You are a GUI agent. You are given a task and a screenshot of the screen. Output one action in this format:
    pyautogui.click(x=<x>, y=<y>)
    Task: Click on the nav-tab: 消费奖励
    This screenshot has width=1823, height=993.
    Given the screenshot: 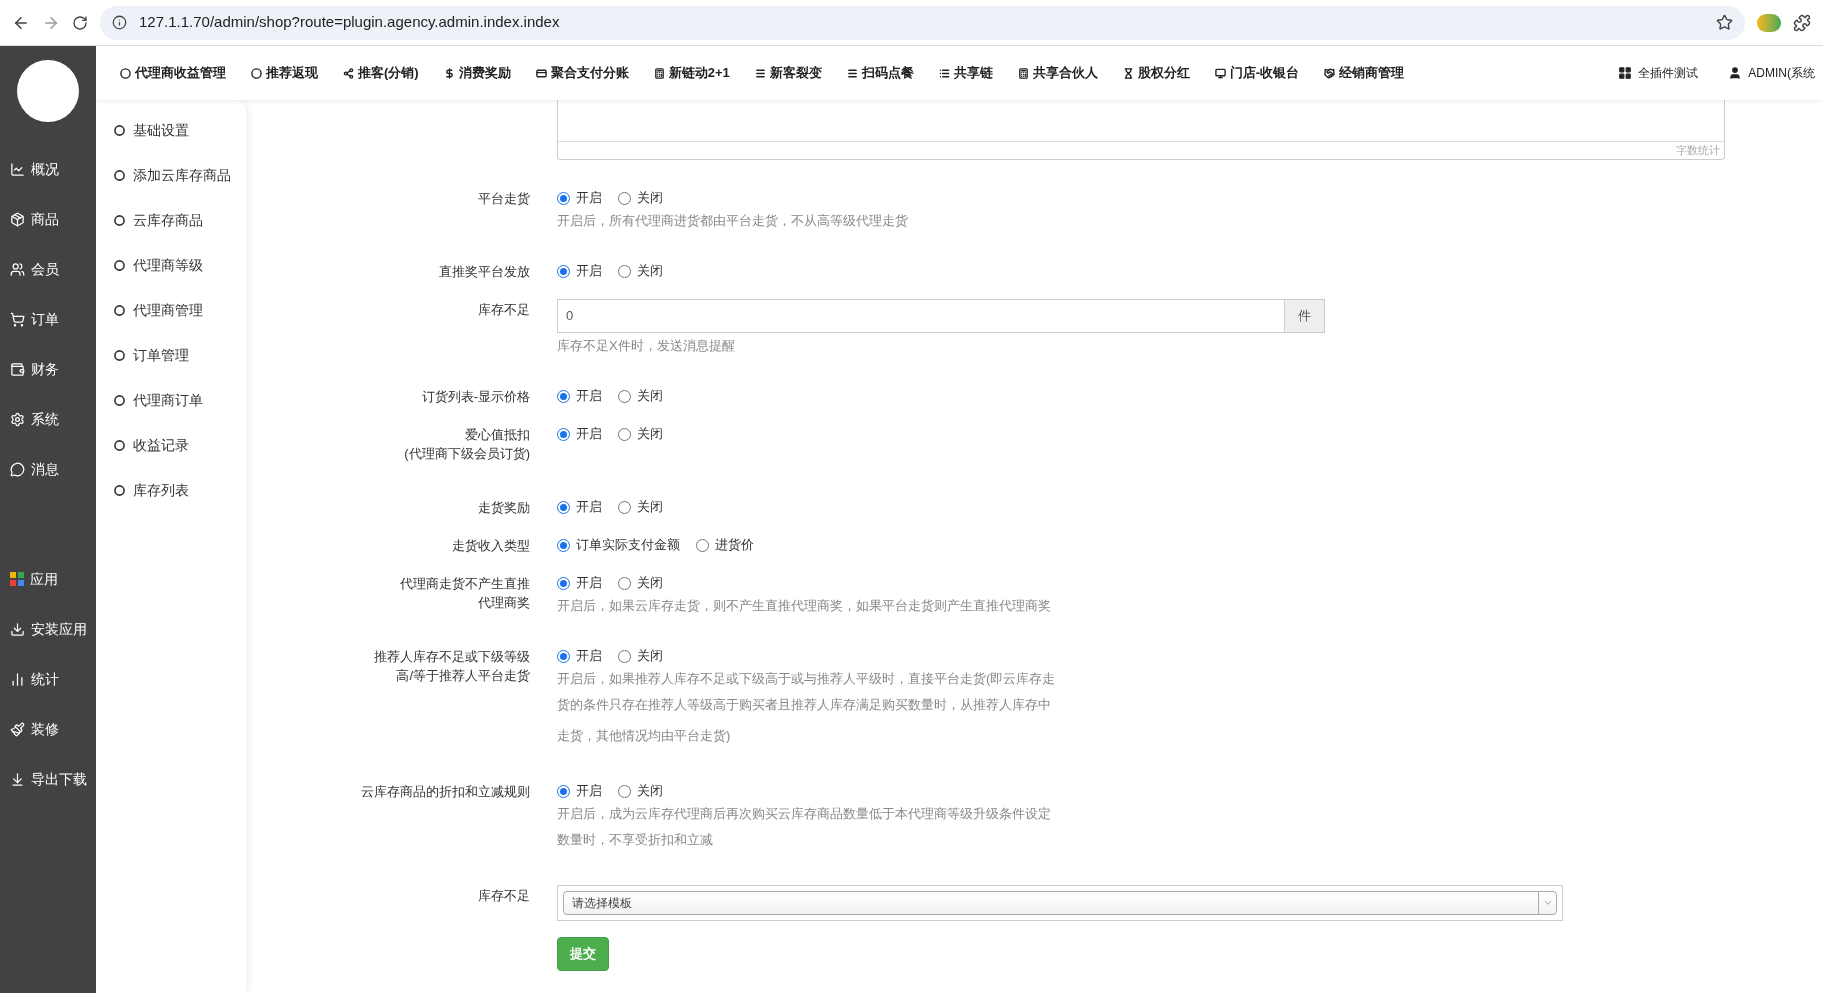 What is the action you would take?
    pyautogui.click(x=477, y=73)
    